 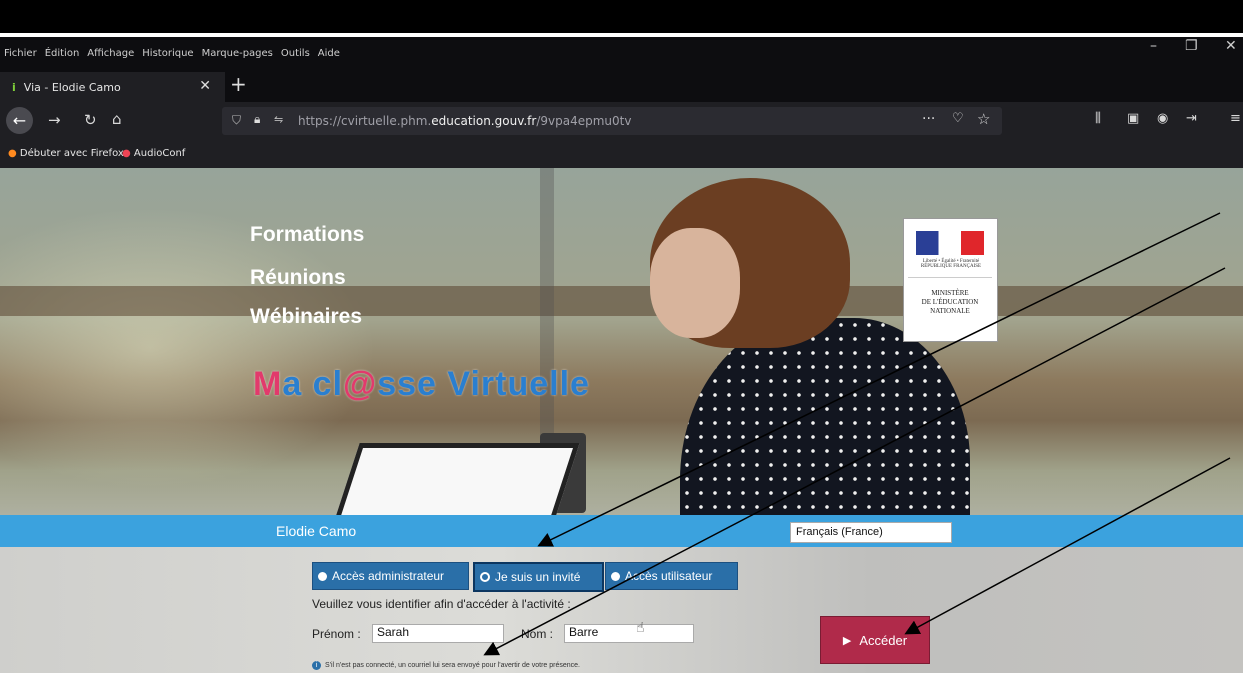 I want to click on page-actions-icon: ···, so click(x=928, y=119).